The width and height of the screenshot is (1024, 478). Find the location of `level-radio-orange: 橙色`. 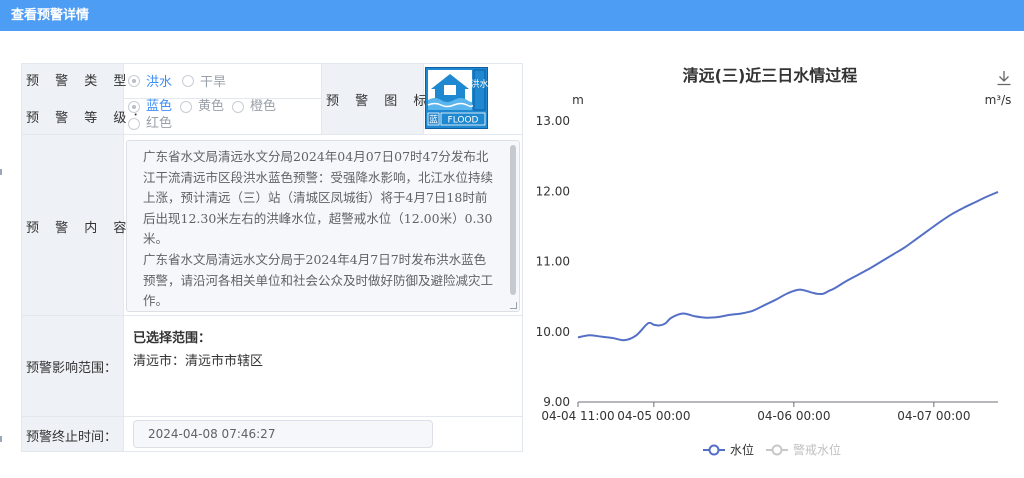

level-radio-orange: 橙色 is located at coordinates (254, 106).